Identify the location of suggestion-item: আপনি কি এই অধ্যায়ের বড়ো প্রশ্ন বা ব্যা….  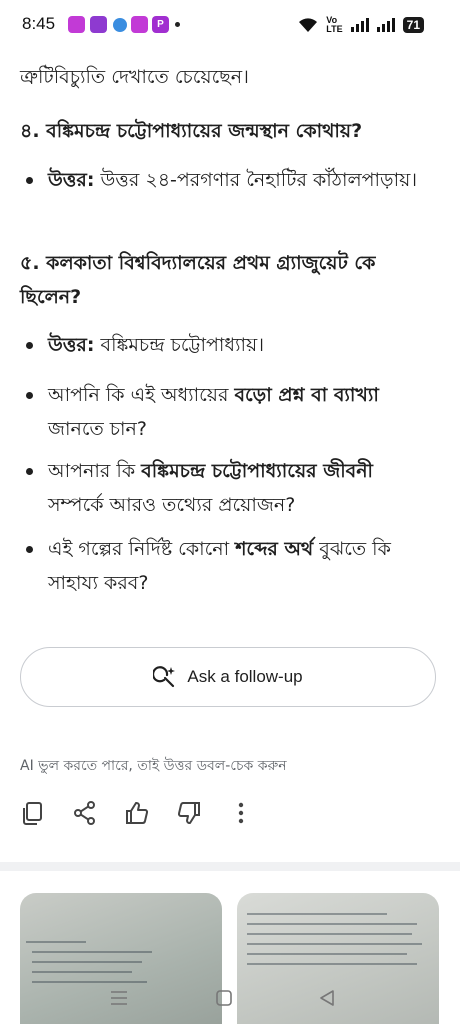
(222, 412).